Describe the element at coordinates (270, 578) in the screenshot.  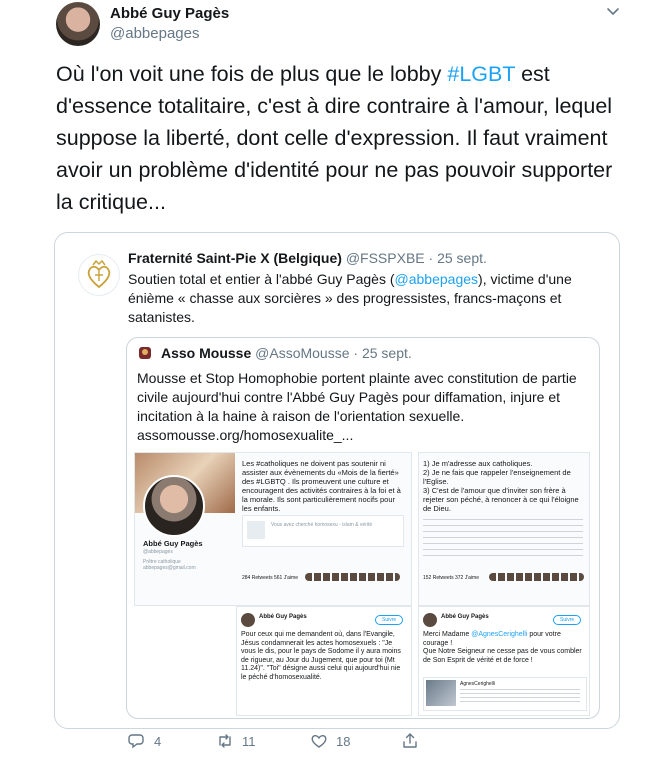
I see `screenshot-1-stats: 284 Retweets 561 J'aime` at that location.